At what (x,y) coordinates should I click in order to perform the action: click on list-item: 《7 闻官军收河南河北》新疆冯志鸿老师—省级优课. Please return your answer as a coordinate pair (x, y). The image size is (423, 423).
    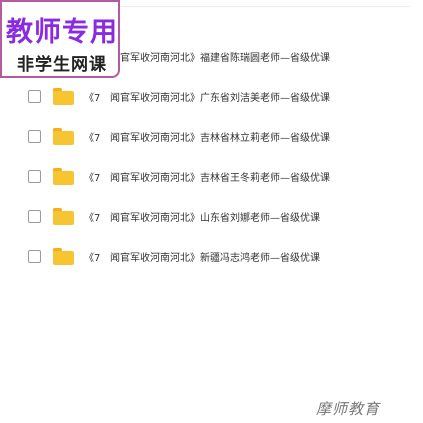
    Looking at the image, I should click on (223, 256).